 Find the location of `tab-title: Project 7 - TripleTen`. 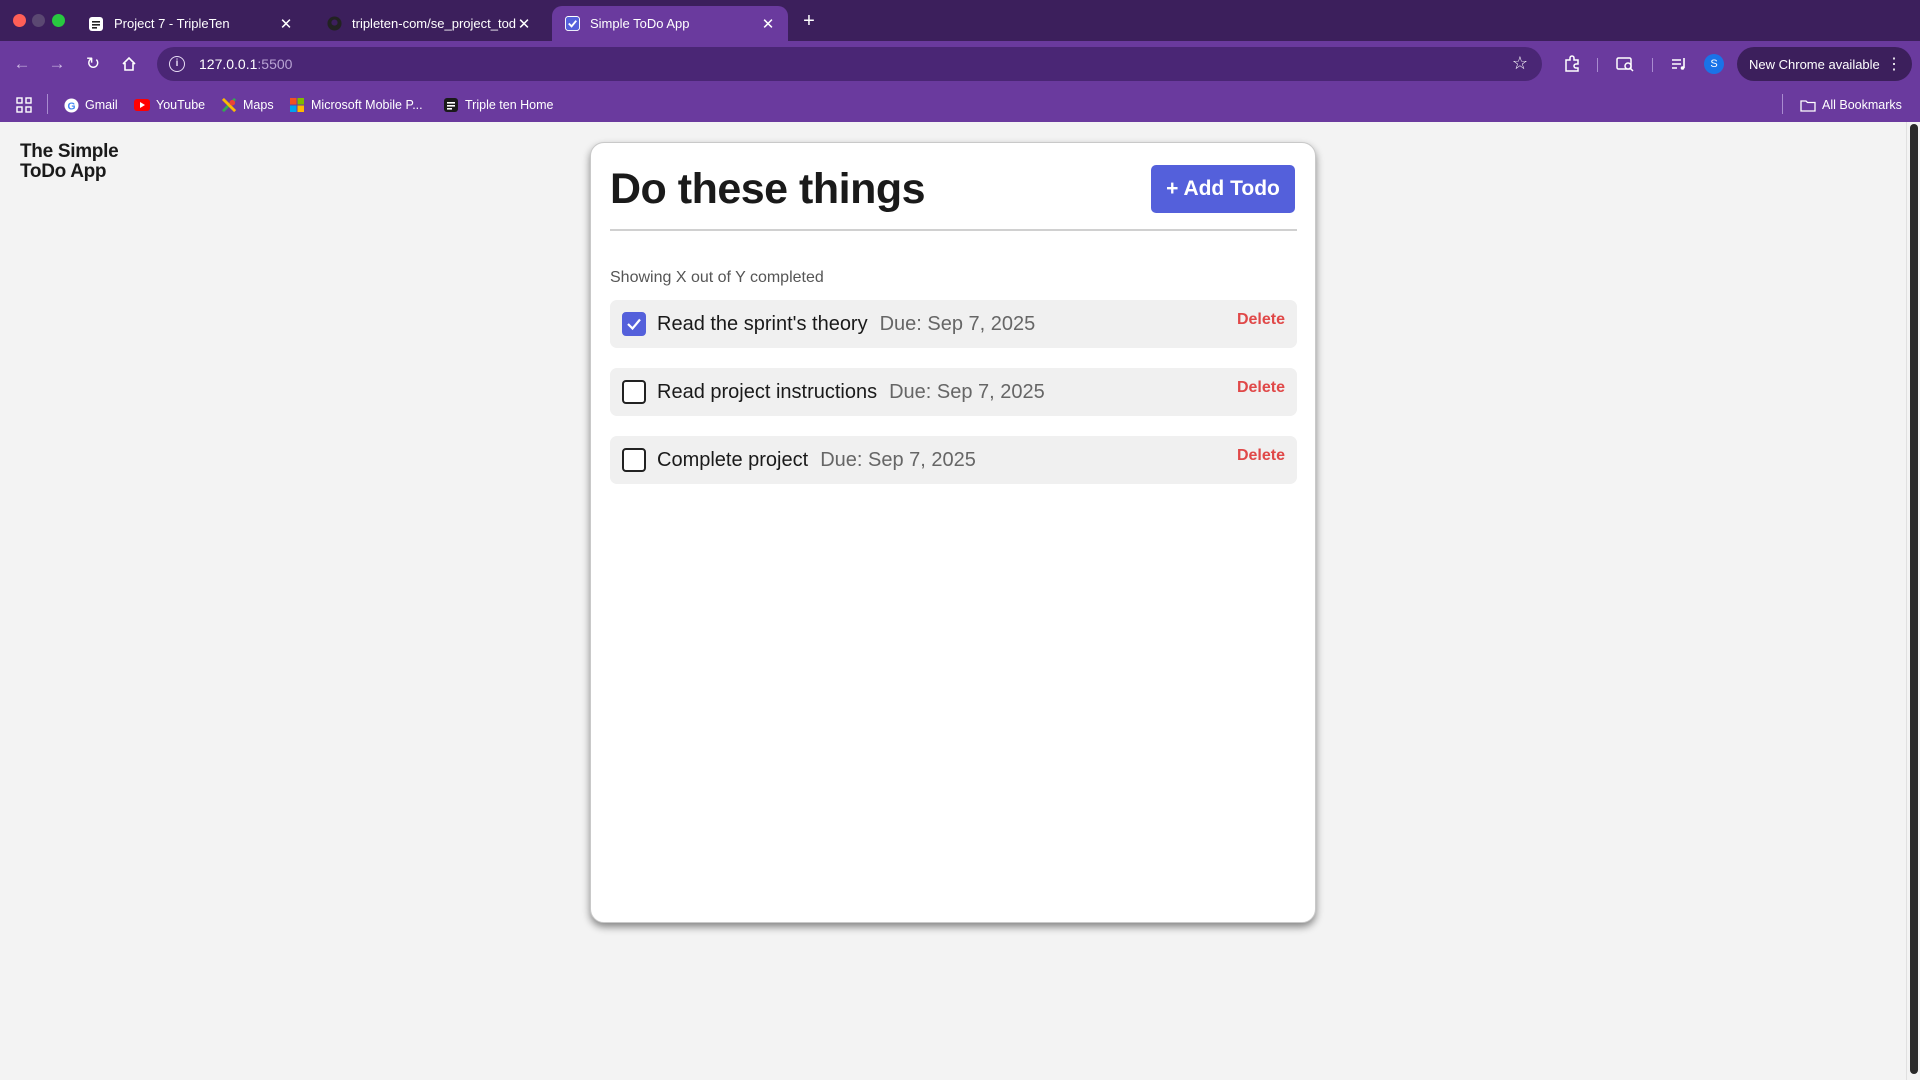

tab-title: Project 7 - TripleTen is located at coordinates (172, 23).